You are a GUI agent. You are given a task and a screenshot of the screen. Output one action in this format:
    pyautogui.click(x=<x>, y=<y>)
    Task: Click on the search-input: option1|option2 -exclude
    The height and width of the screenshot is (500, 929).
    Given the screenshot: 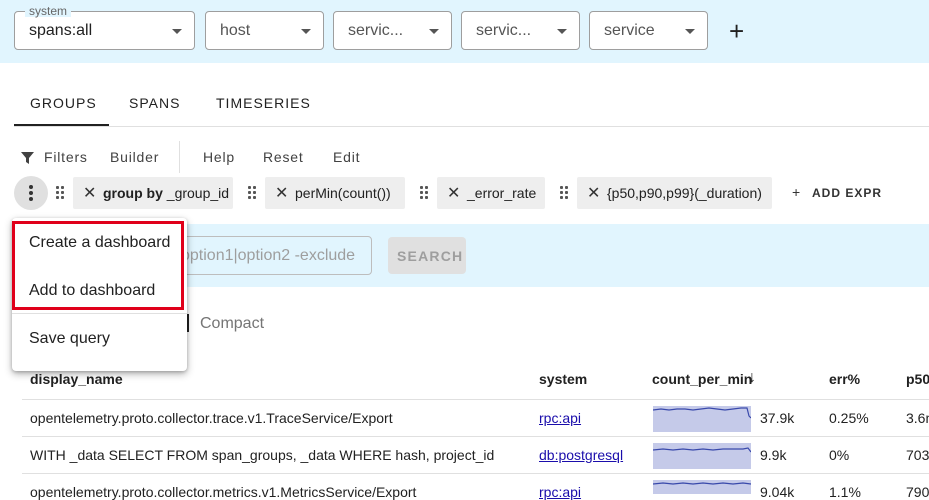 What is the action you would take?
    pyautogui.click(x=266, y=255)
    